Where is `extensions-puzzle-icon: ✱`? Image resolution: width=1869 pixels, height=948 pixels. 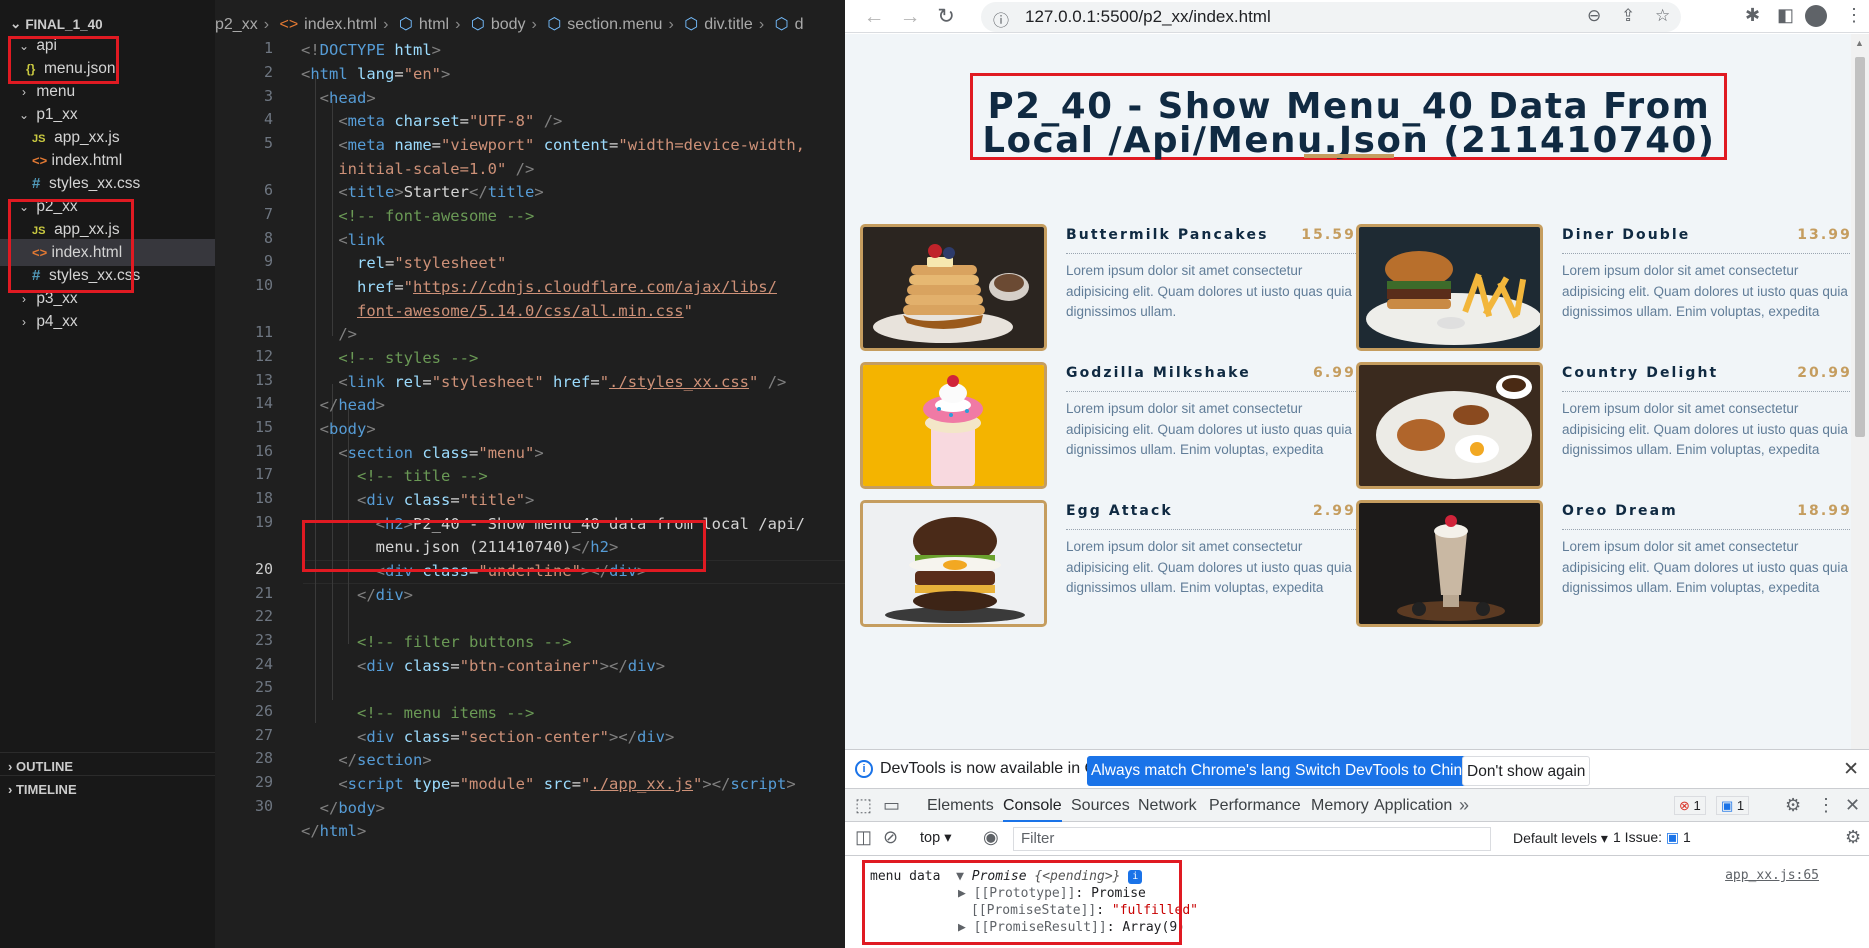
extensions-puzzle-icon: ✱ is located at coordinates (1752, 15).